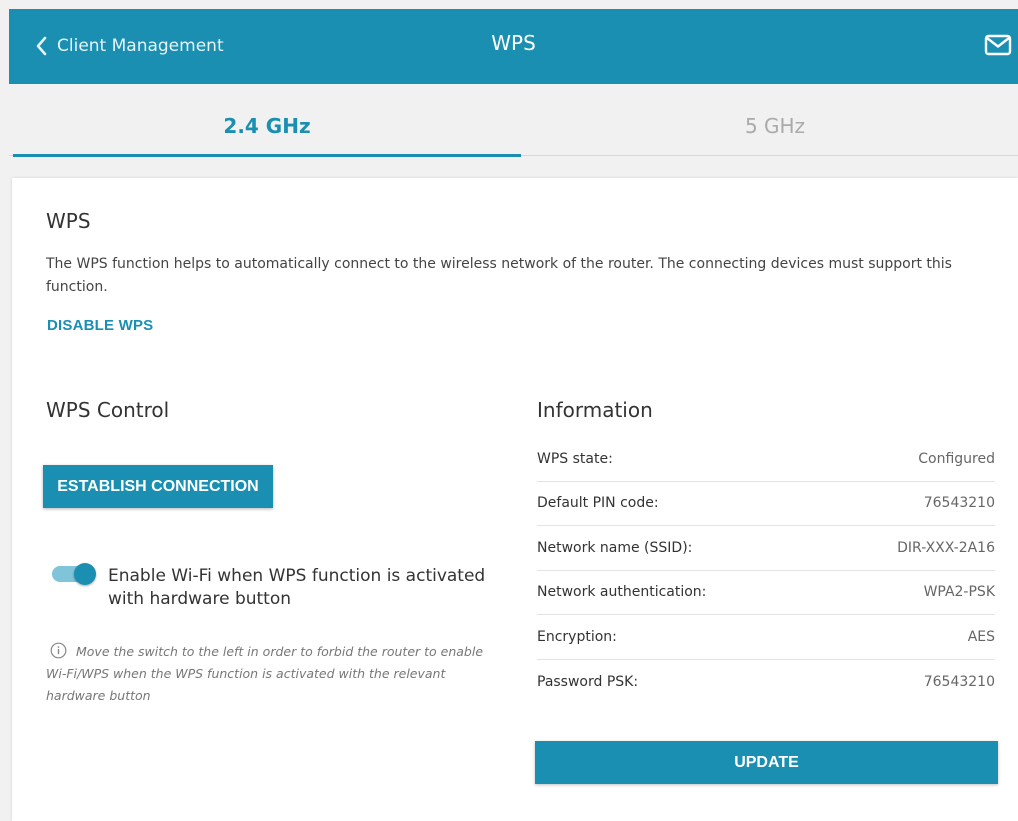 The image size is (1018, 821). I want to click on info-key: Network authentication:, so click(622, 592).